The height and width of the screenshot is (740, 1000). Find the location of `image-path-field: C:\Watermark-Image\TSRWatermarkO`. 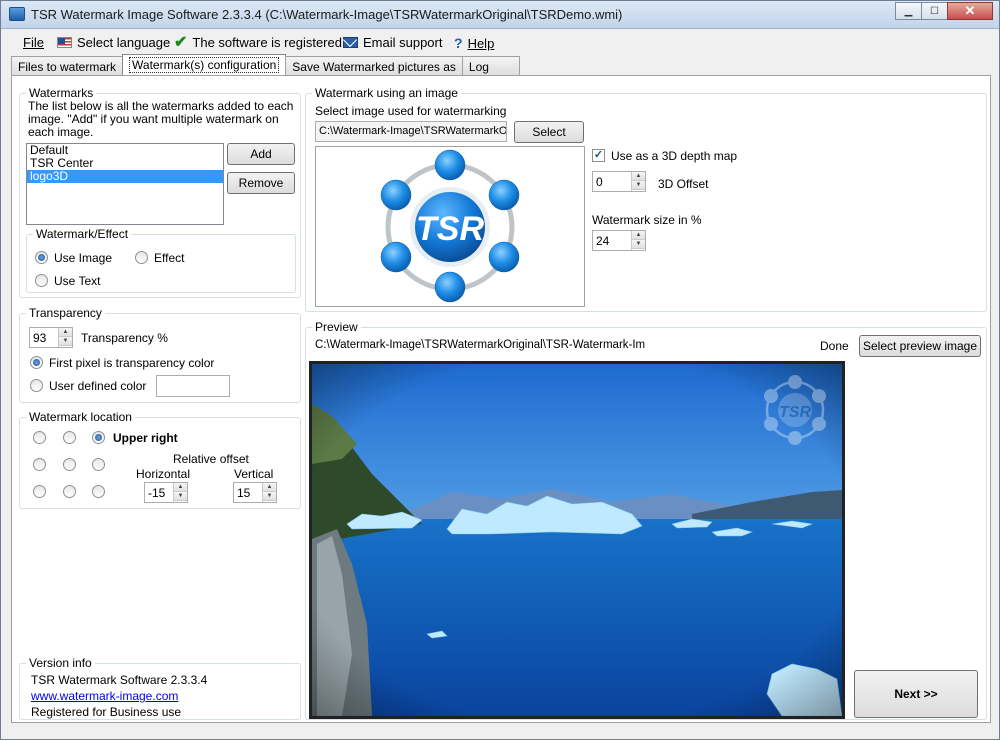

image-path-field: C:\Watermark-Image\TSRWatermarkO is located at coordinates (411, 131).